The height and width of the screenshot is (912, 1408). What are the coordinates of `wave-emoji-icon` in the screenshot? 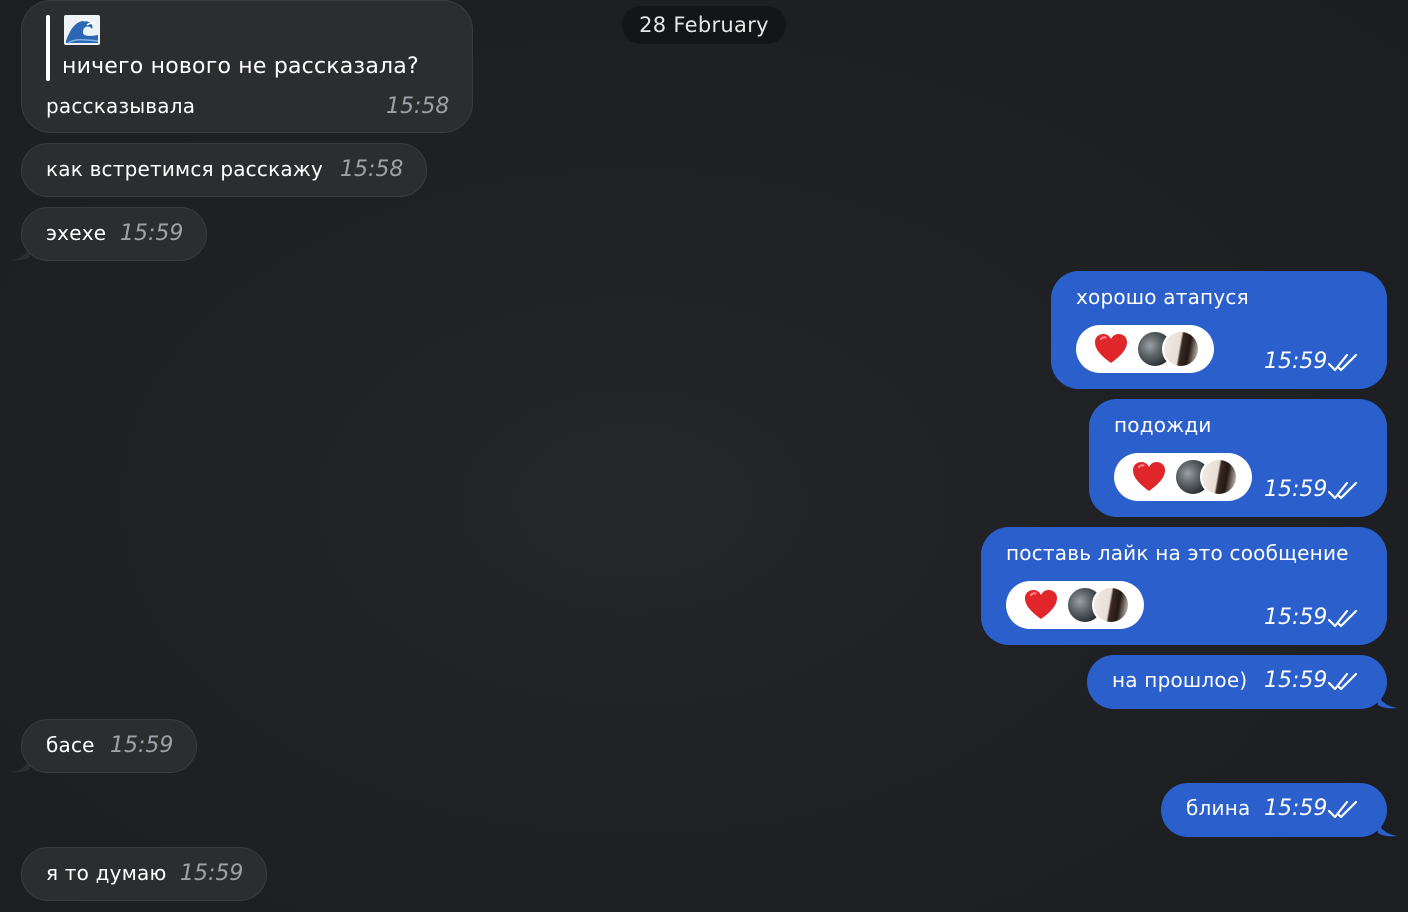 It's located at (82, 30).